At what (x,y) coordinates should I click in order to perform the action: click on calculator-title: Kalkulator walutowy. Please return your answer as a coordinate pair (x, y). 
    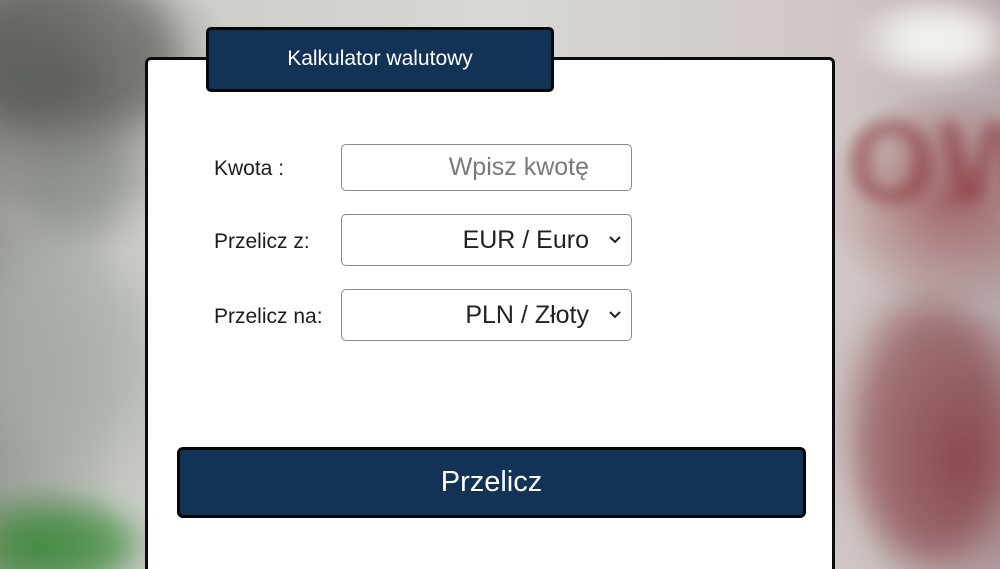
    Looking at the image, I should click on (380, 58).